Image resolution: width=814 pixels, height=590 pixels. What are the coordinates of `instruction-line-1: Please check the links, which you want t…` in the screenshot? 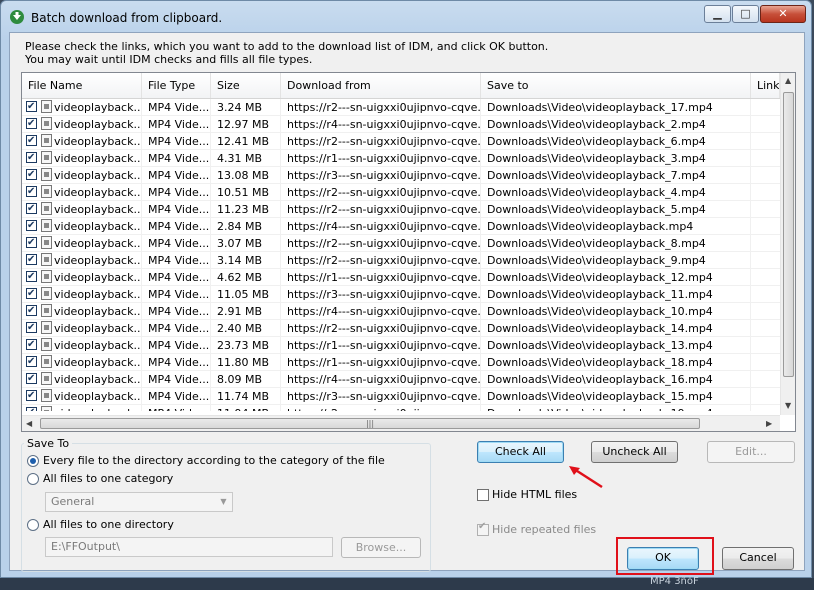 It's located at (287, 46).